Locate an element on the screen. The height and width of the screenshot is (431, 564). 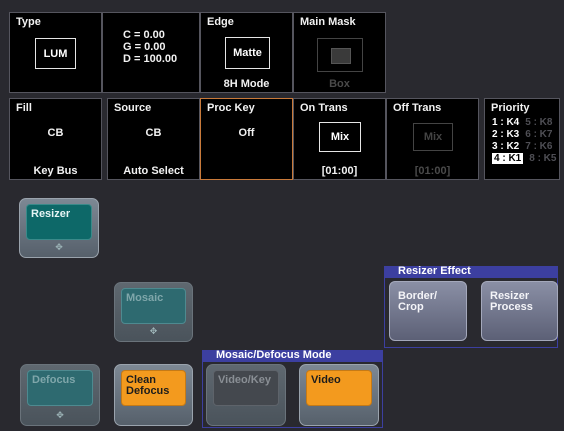
cge-panel: C = 0.00 G = 0.00 D = 100.00 is located at coordinates (151, 52).